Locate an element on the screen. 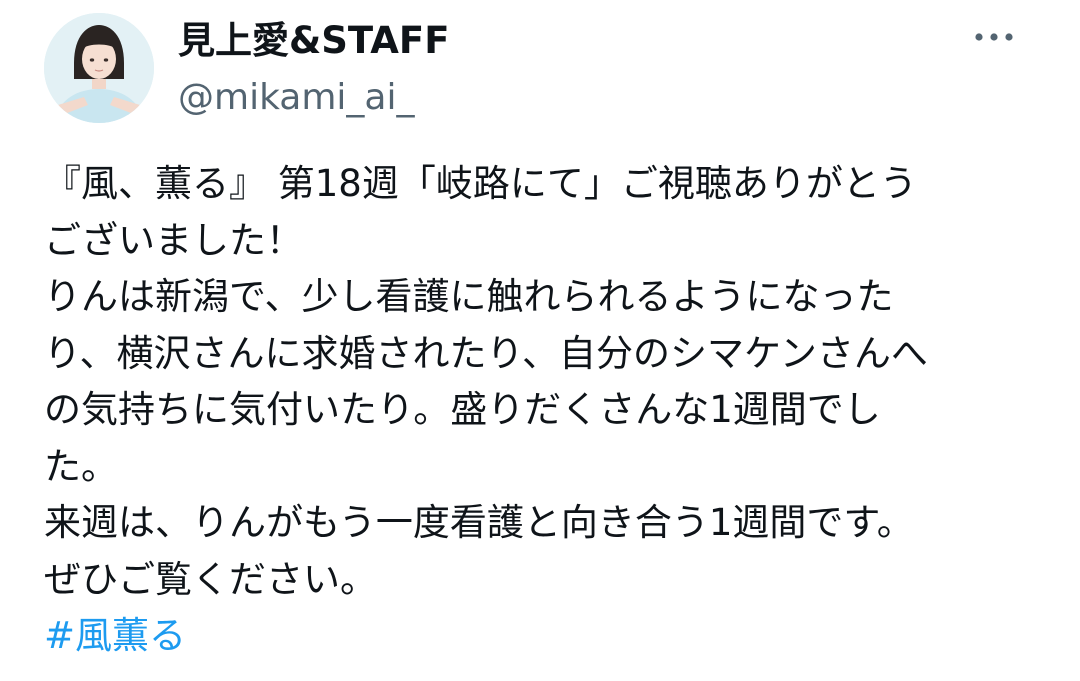 The height and width of the screenshot is (681, 1080). tweet-text-line: ぜひご覧ください。 is located at coordinates (210, 579).